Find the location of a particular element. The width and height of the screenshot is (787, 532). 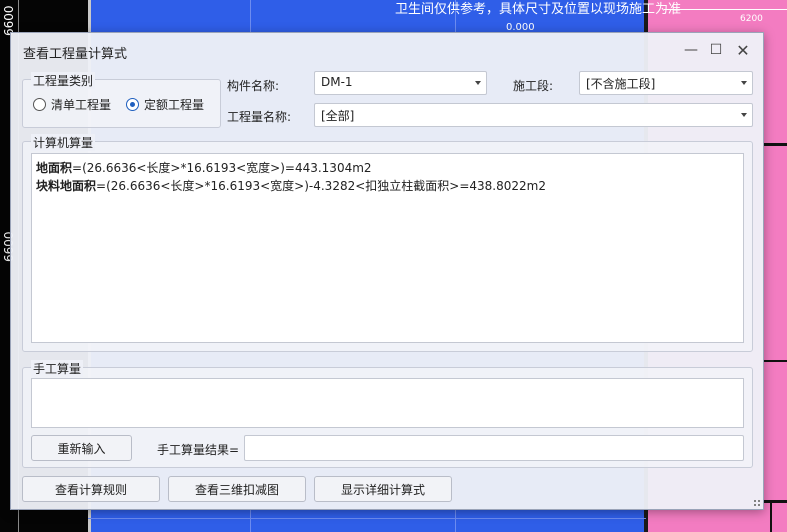

radio-label: 定额工程量 is located at coordinates (174, 105).